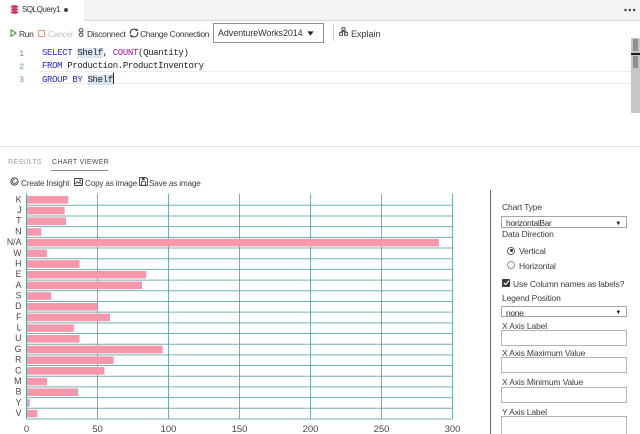  Describe the element at coordinates (26, 429) in the screenshot. I see `svg-text: 0` at that location.